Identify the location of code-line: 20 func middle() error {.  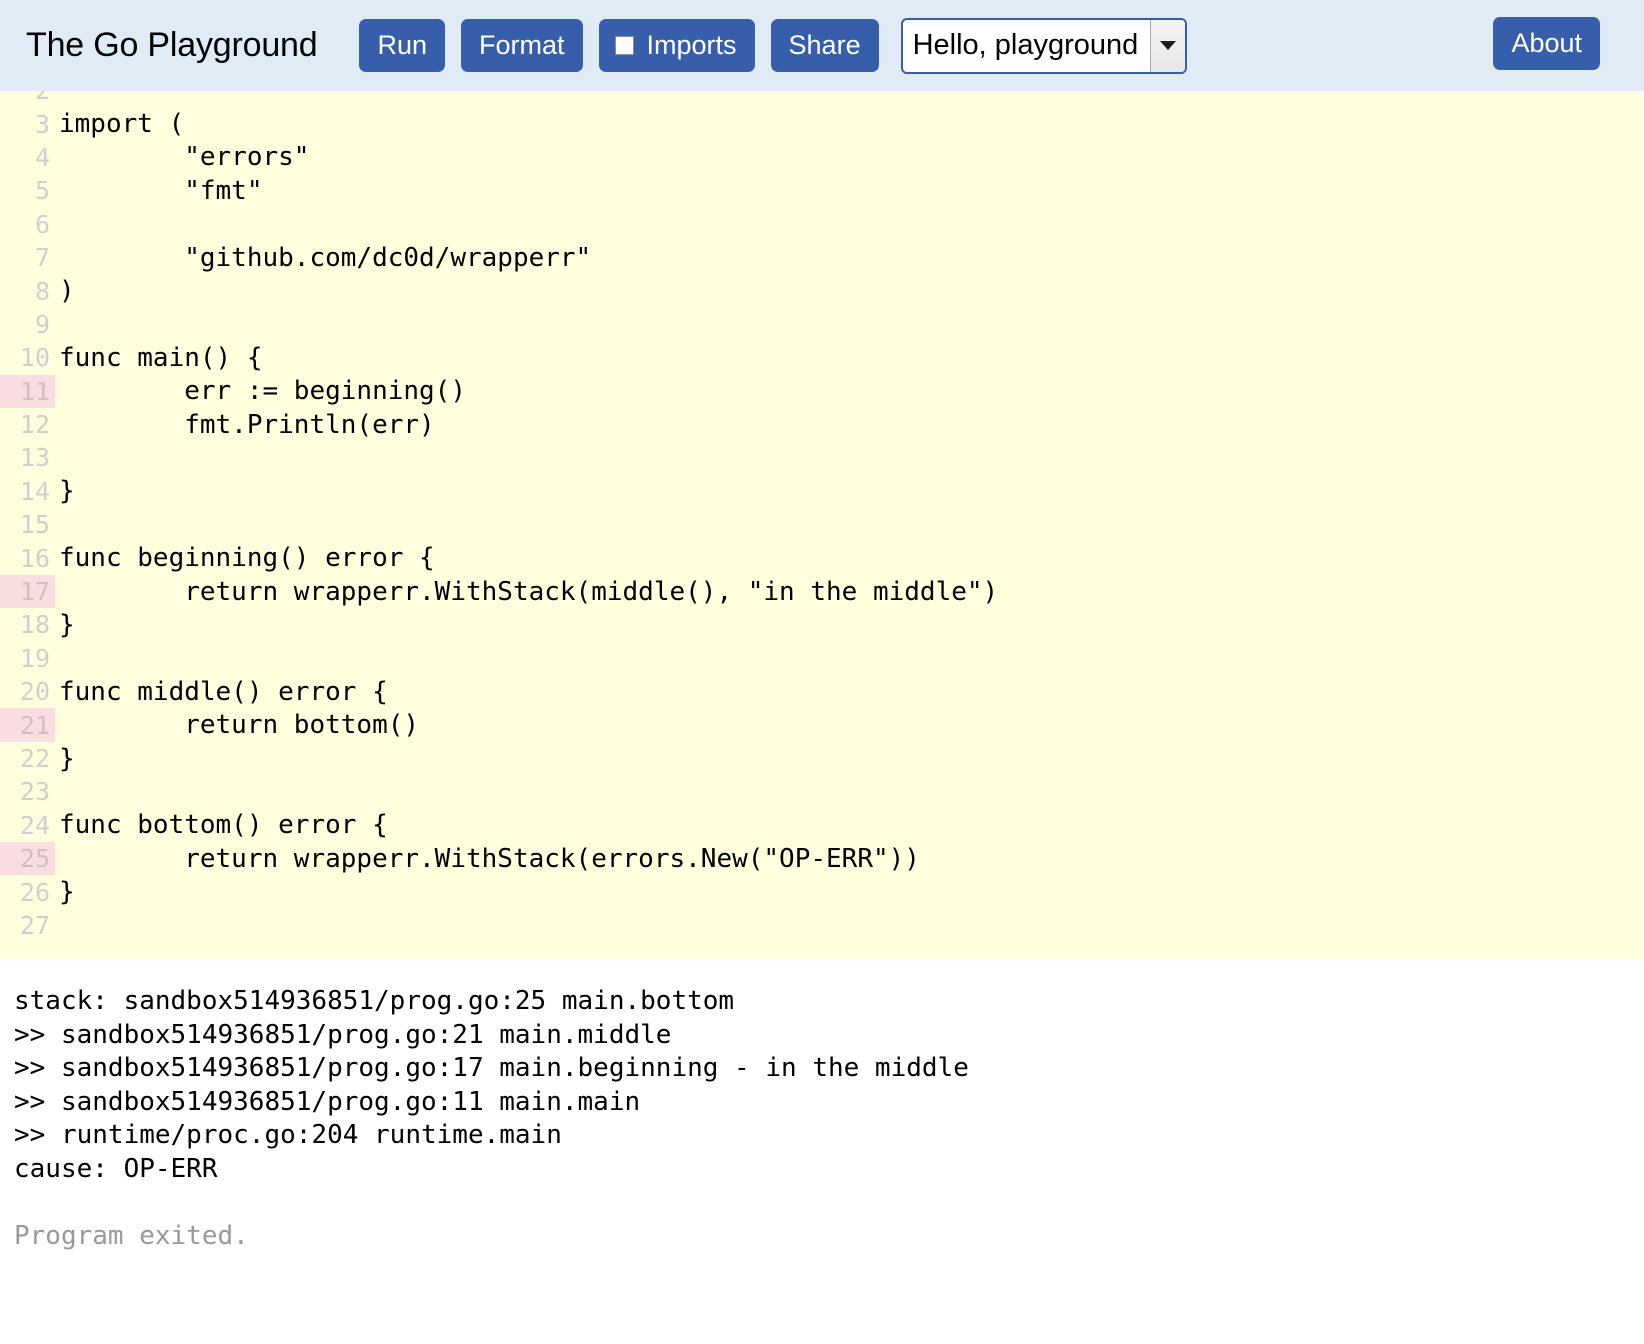
(822, 691).